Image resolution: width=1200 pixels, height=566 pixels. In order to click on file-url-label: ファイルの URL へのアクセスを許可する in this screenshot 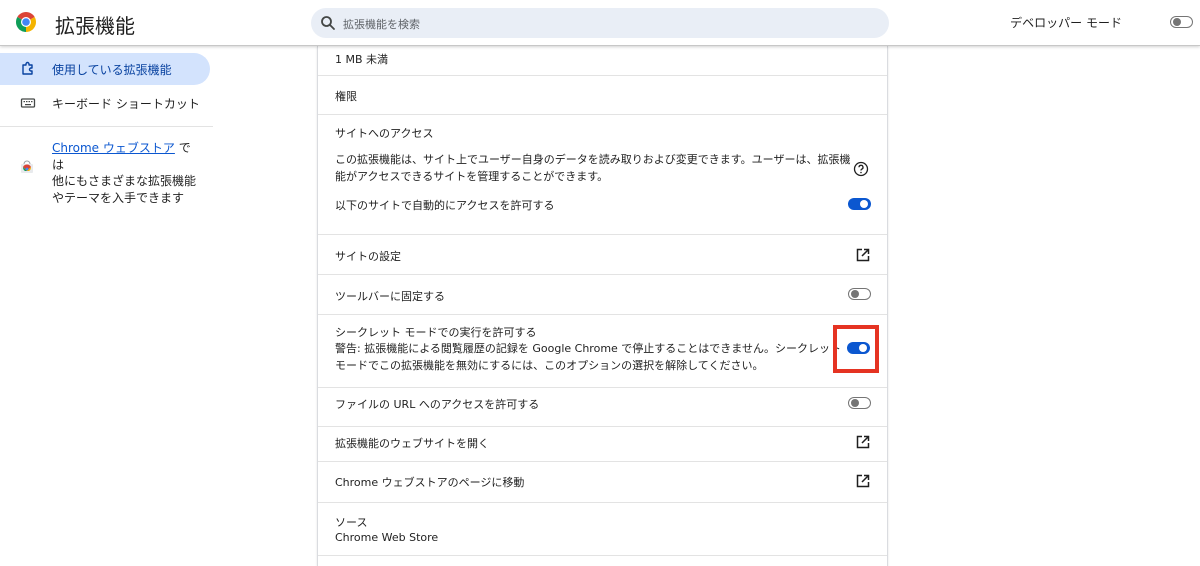, I will do `click(437, 404)`.